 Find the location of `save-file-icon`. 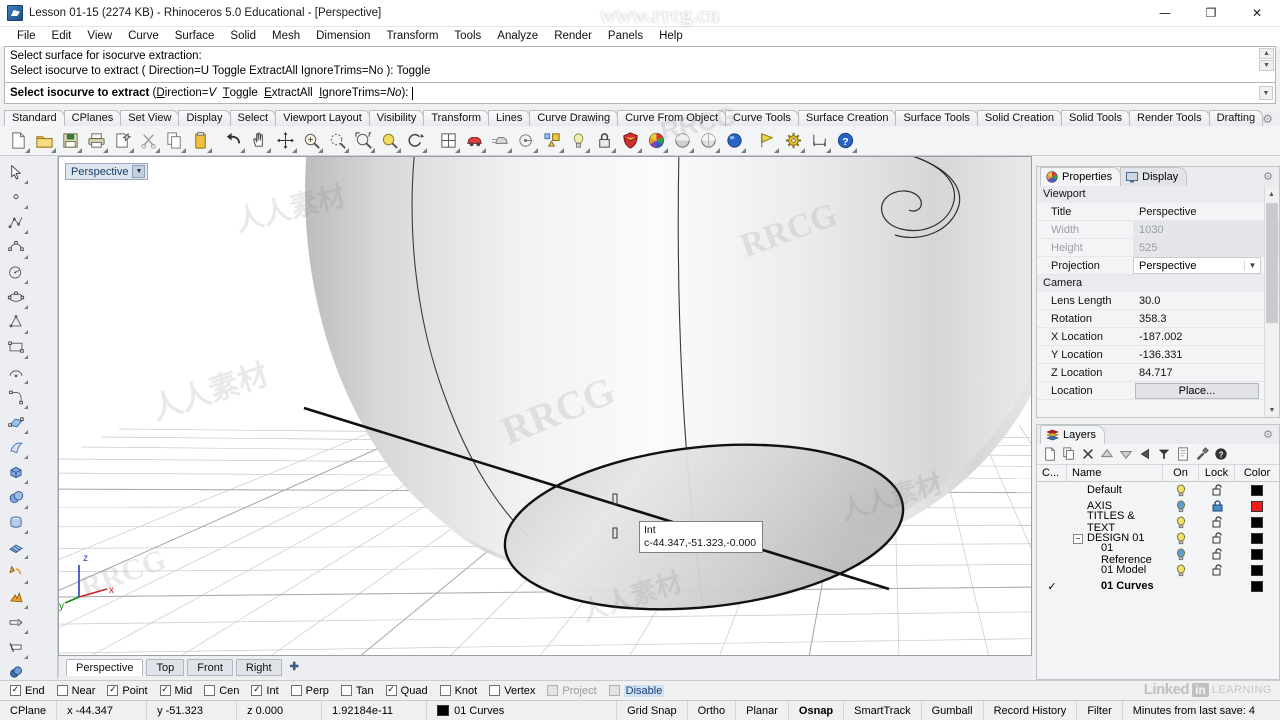

save-file-icon is located at coordinates (70, 141).